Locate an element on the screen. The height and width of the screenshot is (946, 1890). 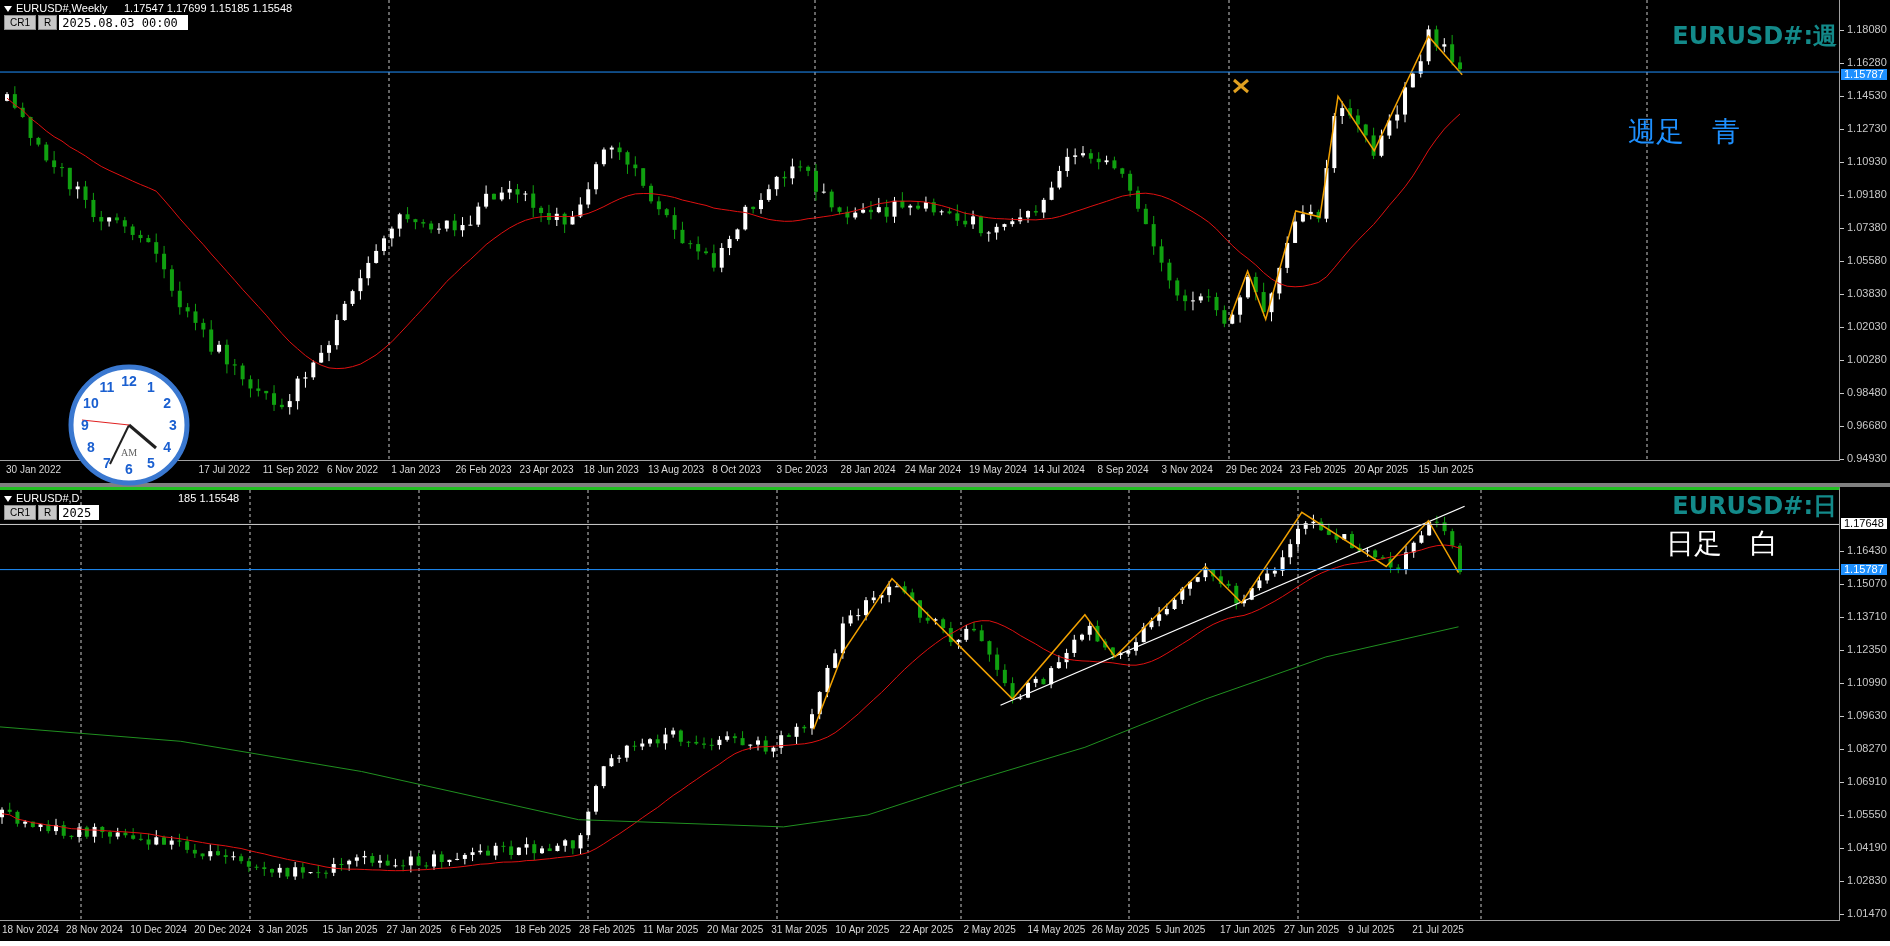
clock-numeral: 10 is located at coordinates (91, 403).